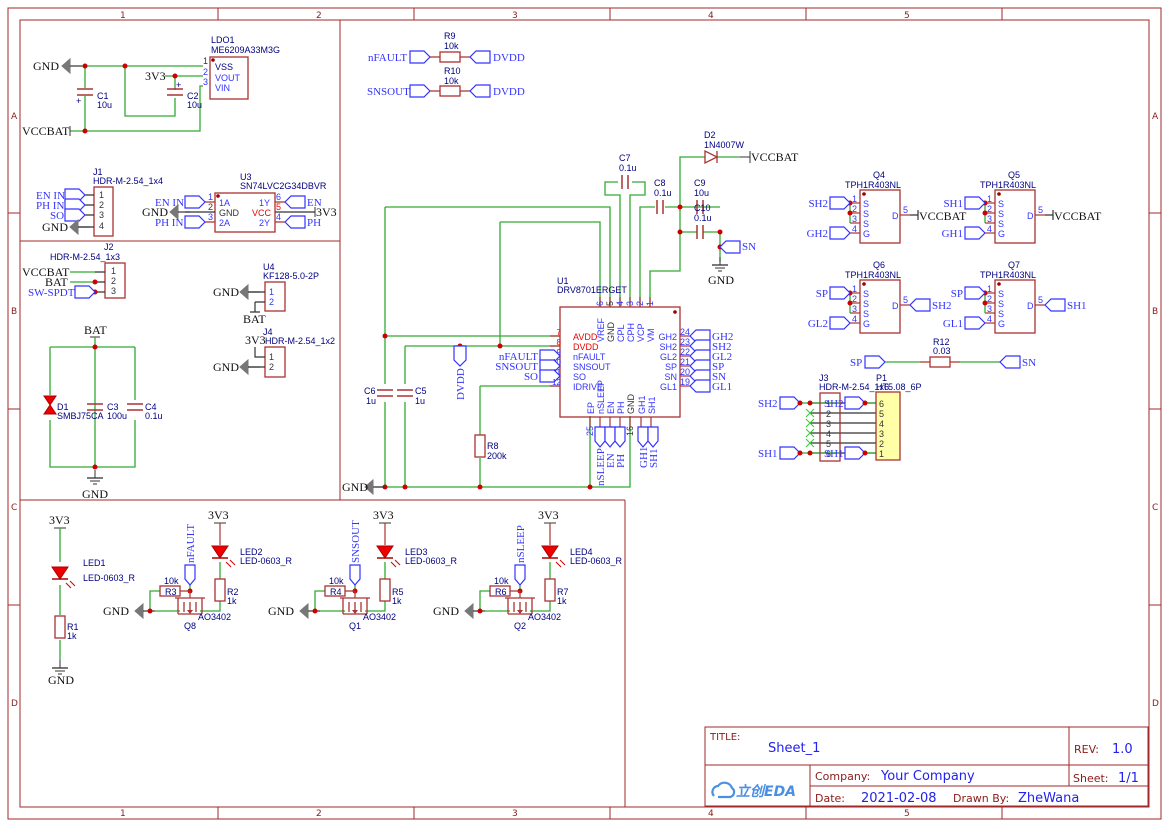  Describe the element at coordinates (275, 296) in the screenshot. I see `u4-body` at that location.